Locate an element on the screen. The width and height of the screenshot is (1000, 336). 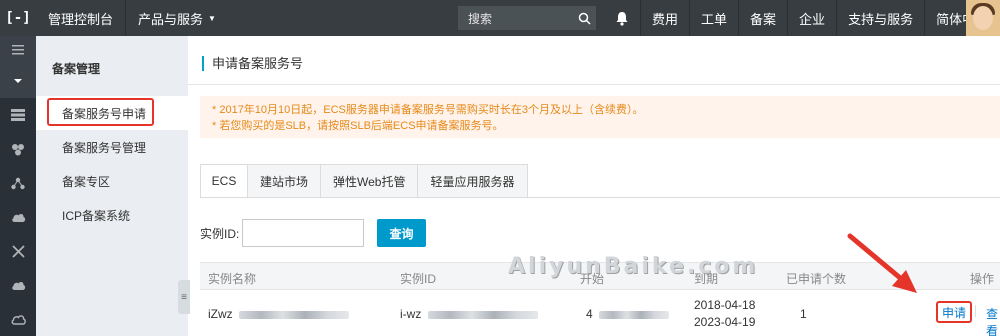
apply-button-highlight: 申请 is located at coordinates (954, 312).